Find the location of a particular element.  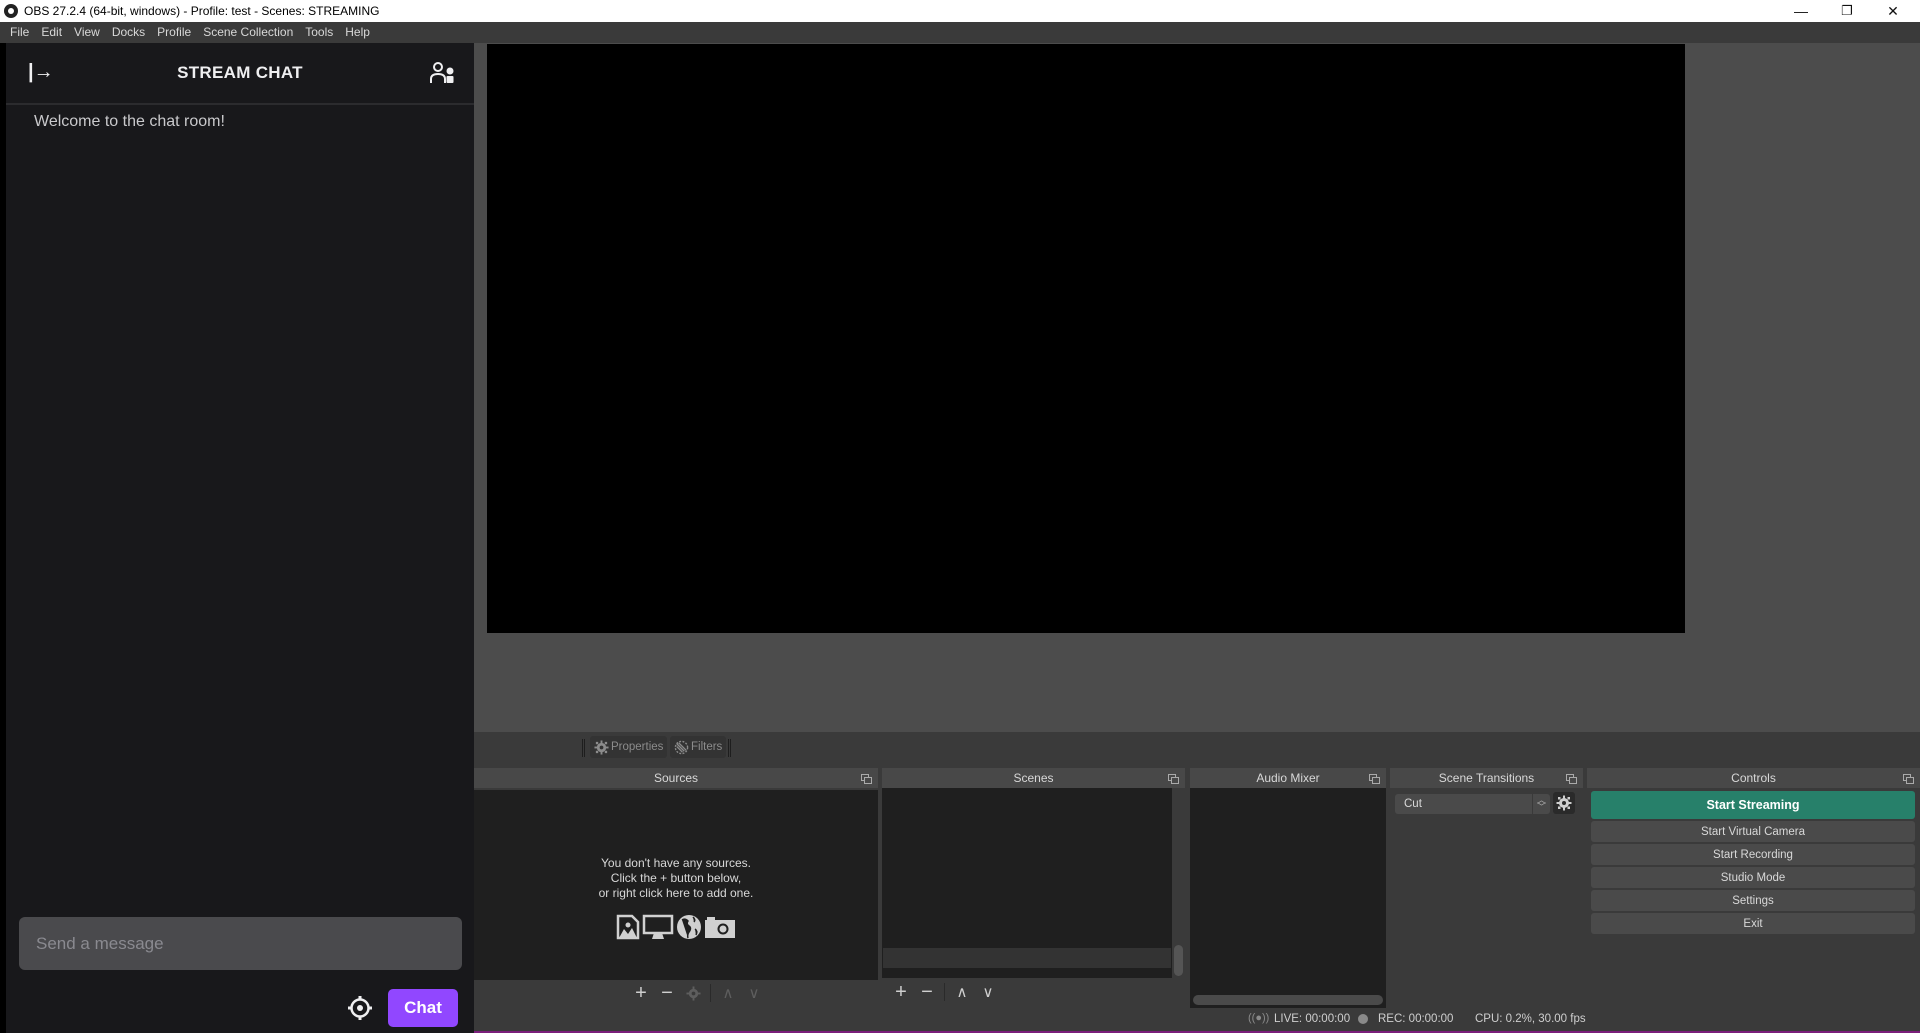

obs-logo-icon is located at coordinates (11, 11).